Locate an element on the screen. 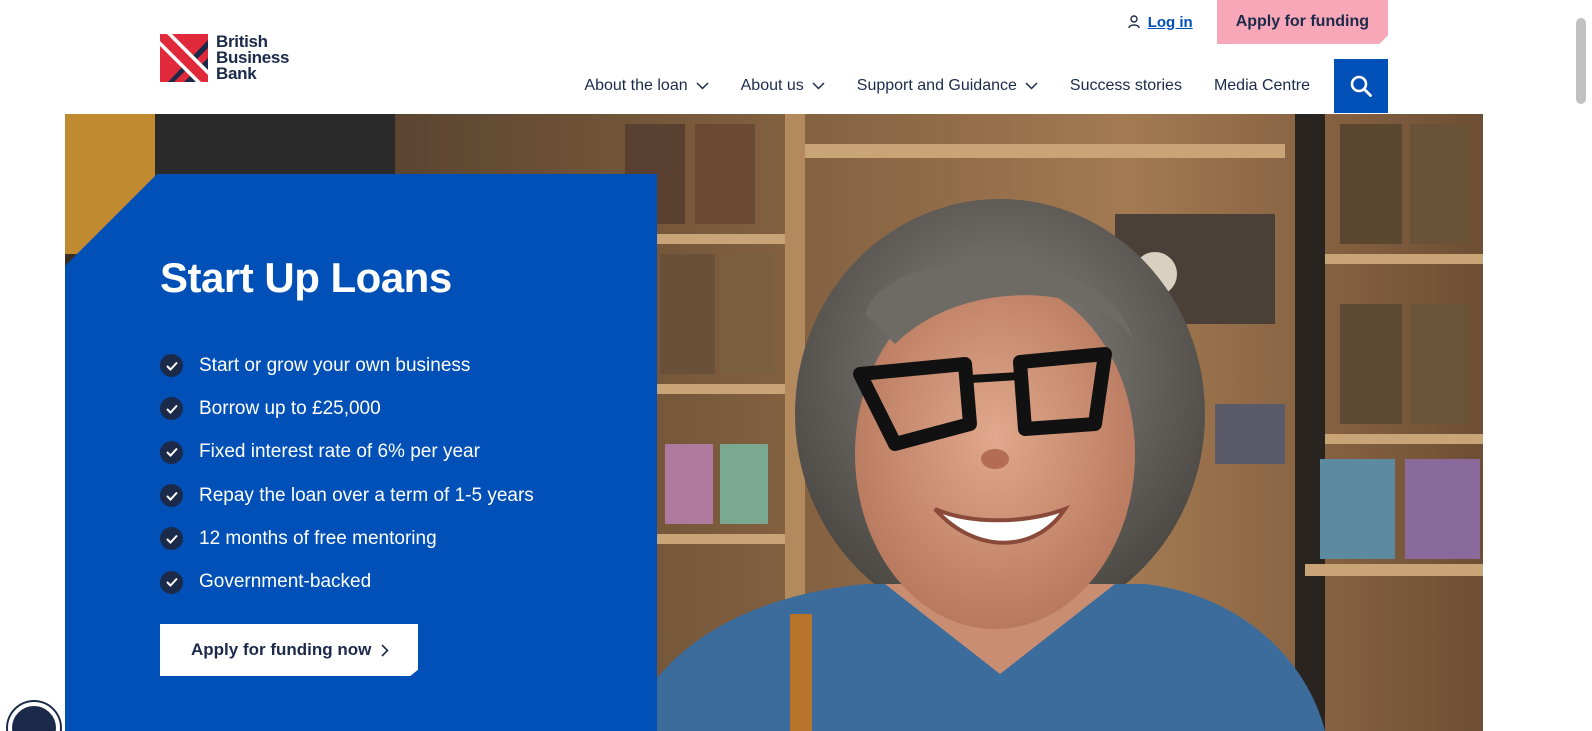 The width and height of the screenshot is (1592, 731). apply-for-funding-button: Apply for funding is located at coordinates (1302, 22).